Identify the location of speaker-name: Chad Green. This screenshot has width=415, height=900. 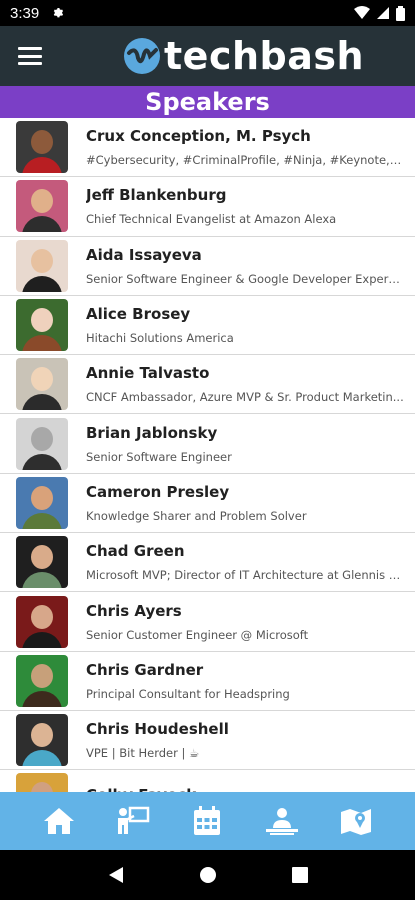
(135, 551).